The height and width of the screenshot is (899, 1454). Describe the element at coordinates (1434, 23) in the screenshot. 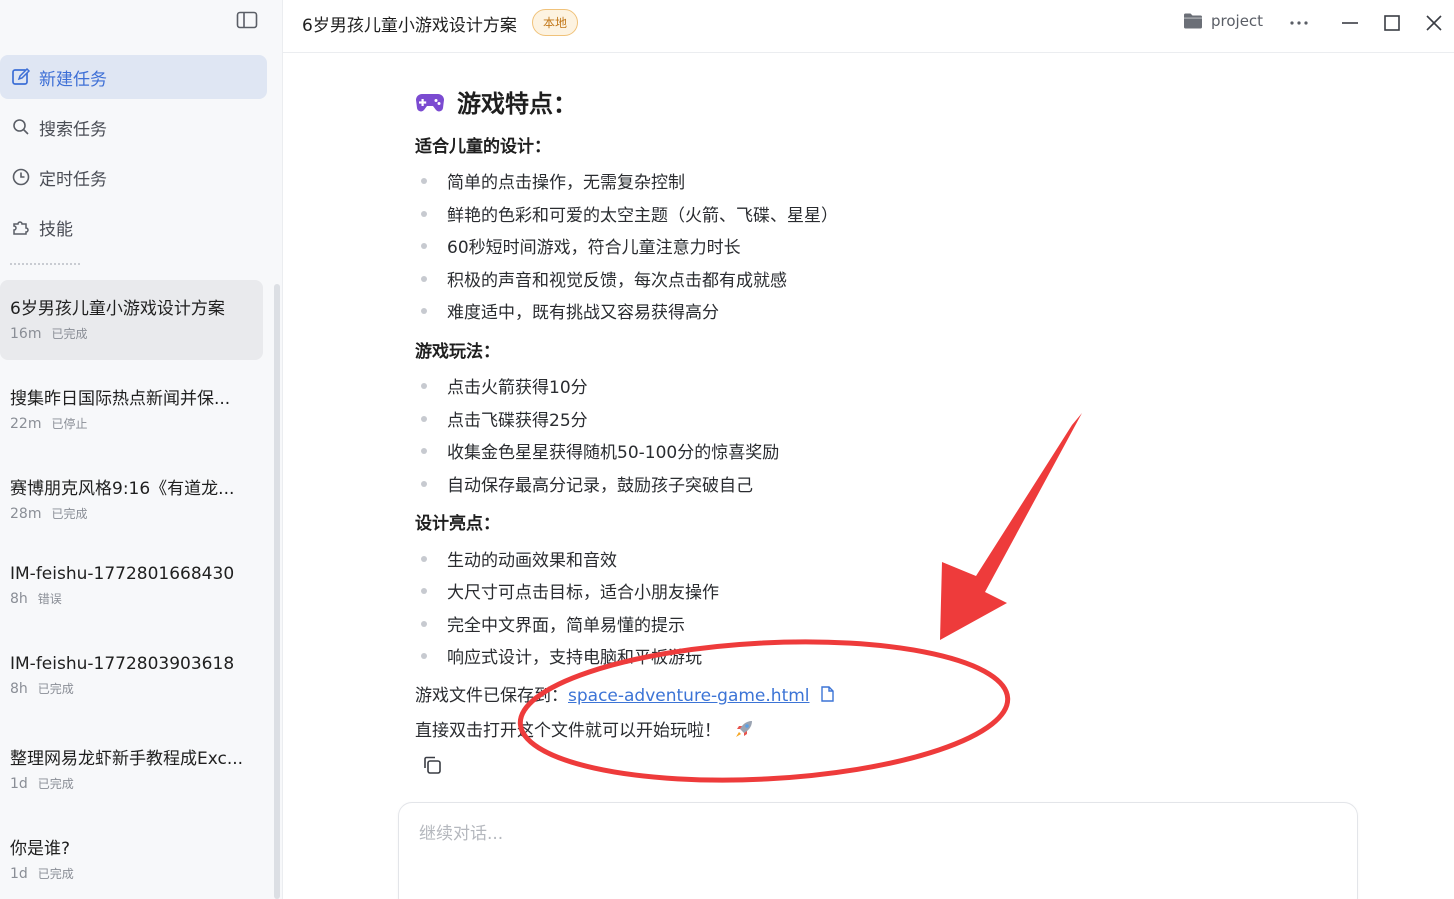

I see `close-icon` at that location.